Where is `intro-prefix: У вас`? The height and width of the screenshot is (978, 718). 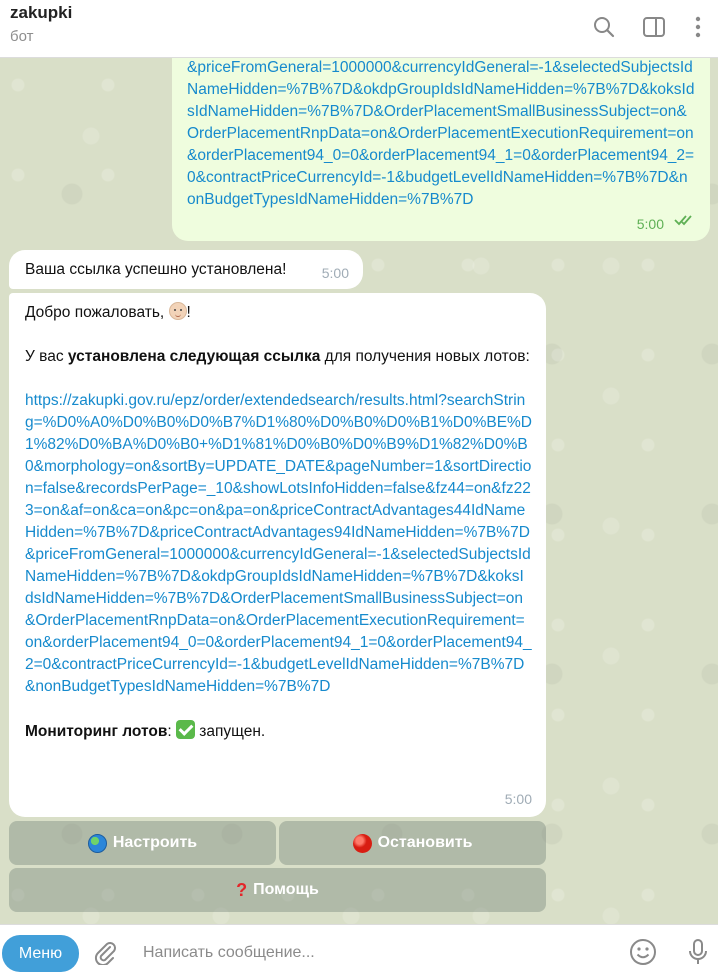 intro-prefix: У вас is located at coordinates (46, 356).